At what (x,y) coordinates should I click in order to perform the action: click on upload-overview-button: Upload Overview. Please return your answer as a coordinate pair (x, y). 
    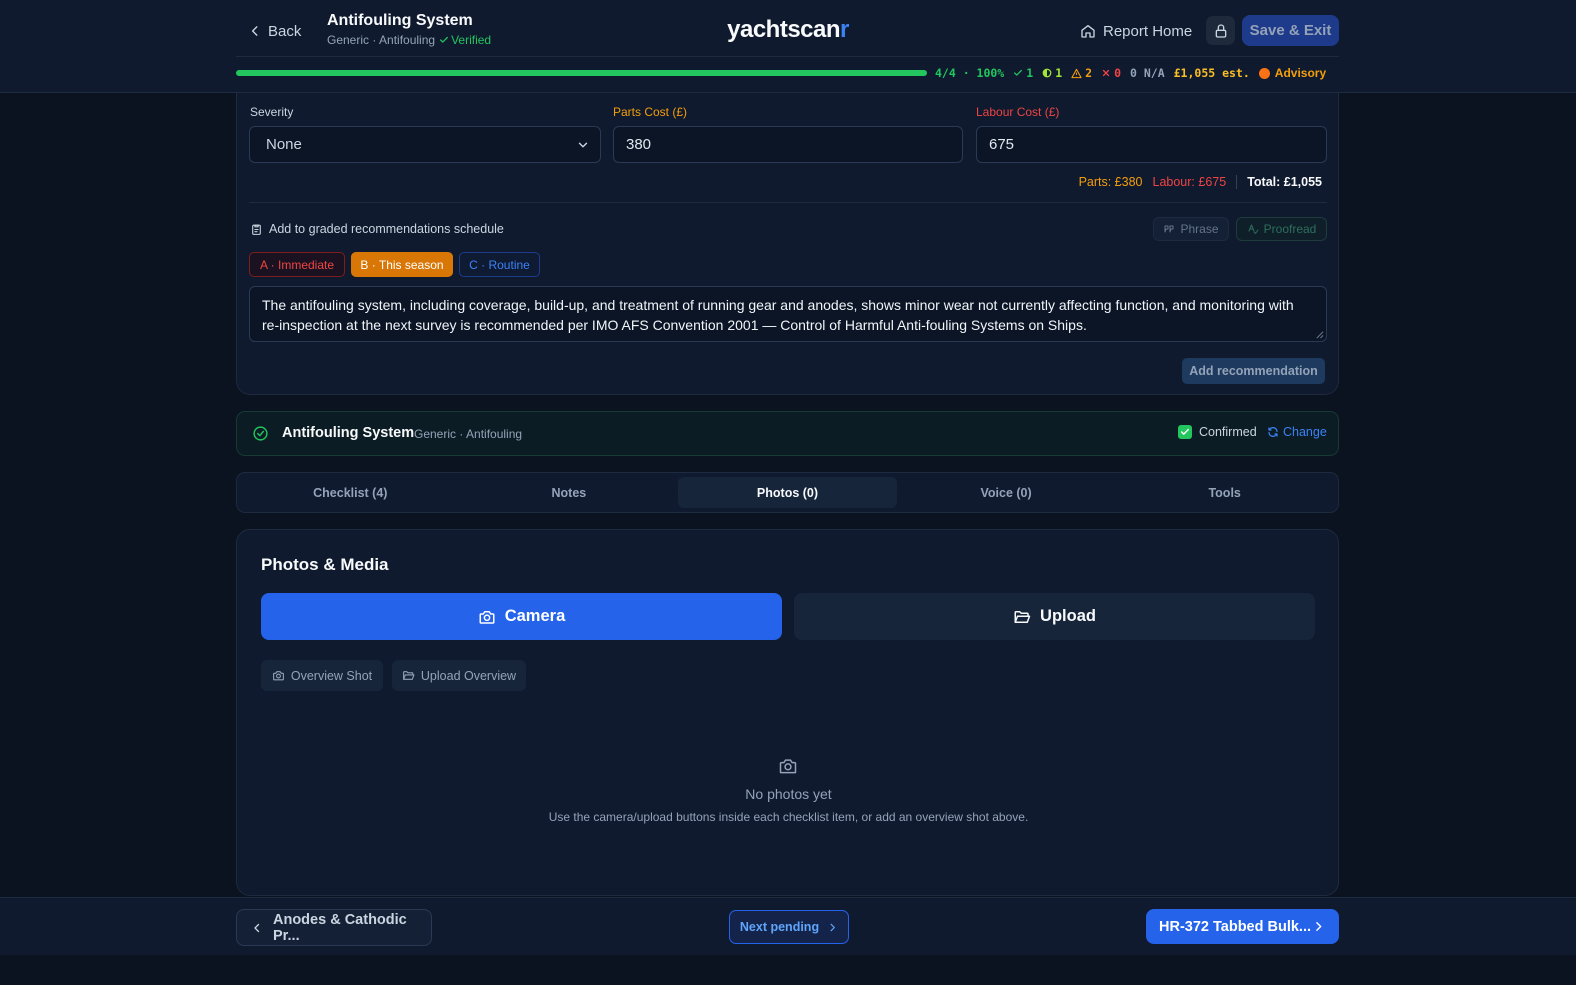
    Looking at the image, I should click on (459, 675).